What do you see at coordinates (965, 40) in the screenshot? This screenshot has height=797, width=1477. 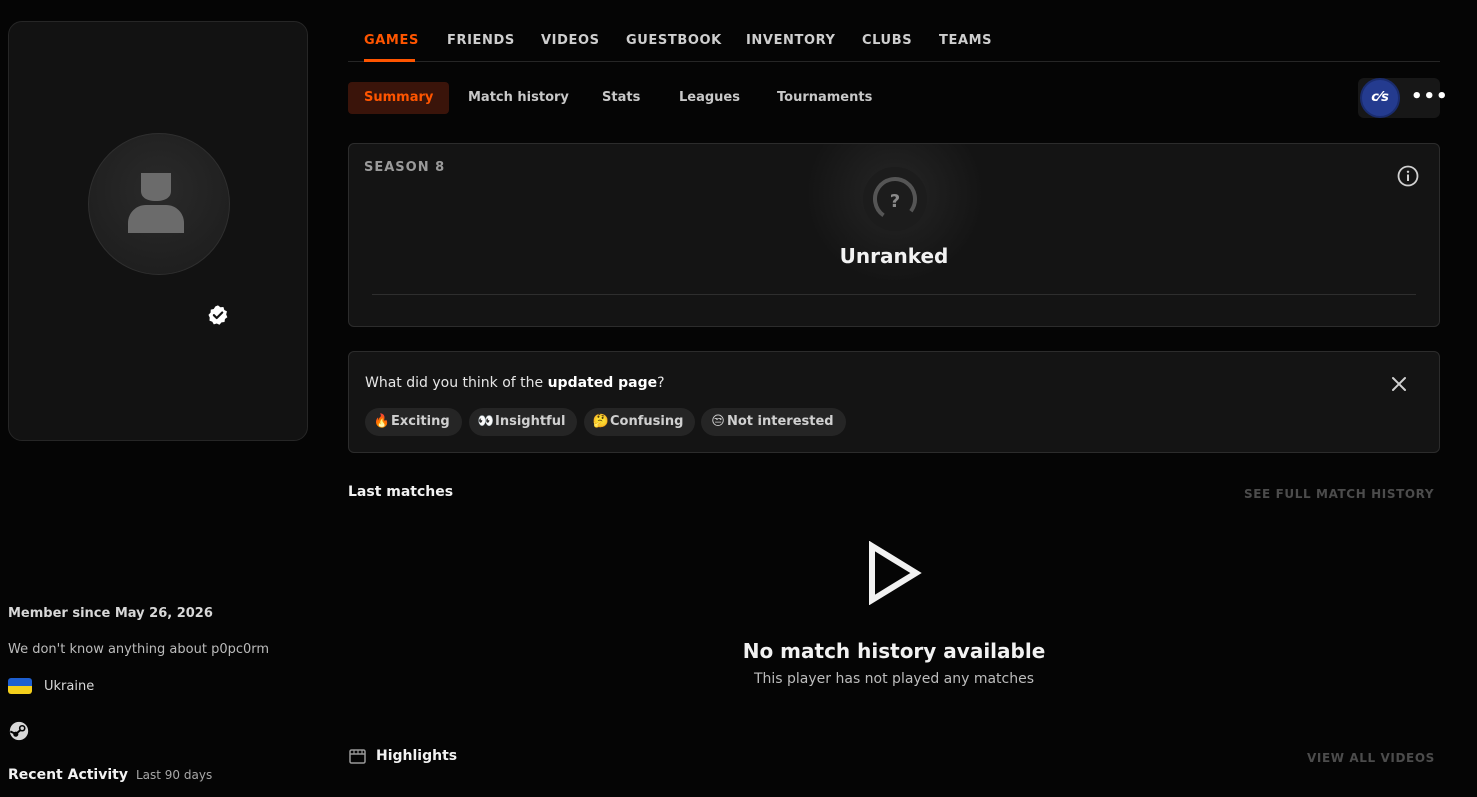 I see `nav-teams: TEAMS` at bounding box center [965, 40].